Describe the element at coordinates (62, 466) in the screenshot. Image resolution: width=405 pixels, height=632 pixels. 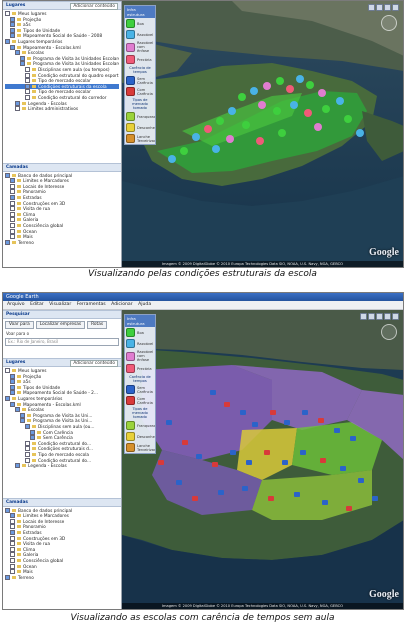
I see `tree-item: Legenda - Escolas` at that location.